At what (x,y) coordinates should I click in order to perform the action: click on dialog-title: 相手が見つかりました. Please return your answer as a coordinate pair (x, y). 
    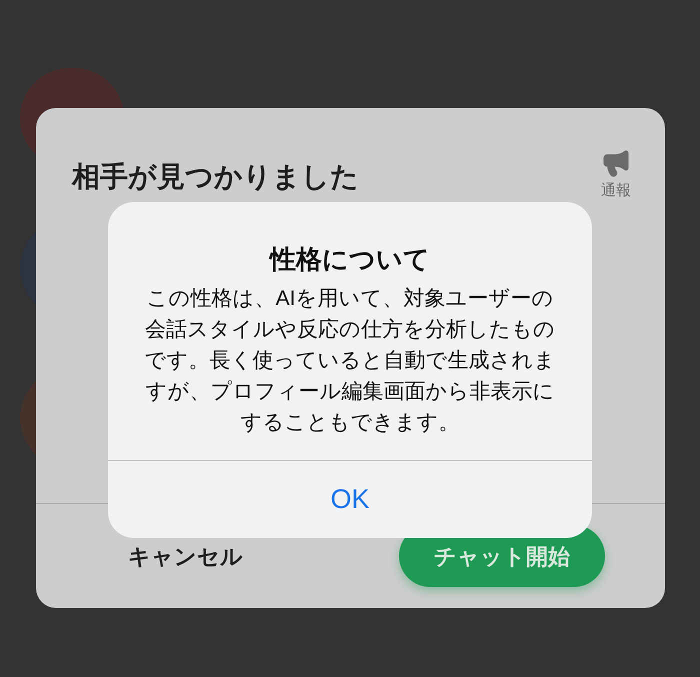
    Looking at the image, I should click on (215, 177).